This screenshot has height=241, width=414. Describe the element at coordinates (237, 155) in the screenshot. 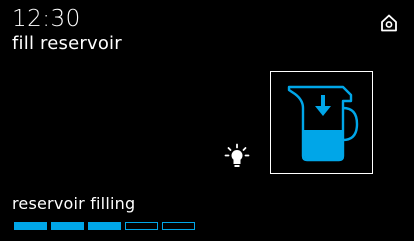

I see `light-bulb-icon` at that location.